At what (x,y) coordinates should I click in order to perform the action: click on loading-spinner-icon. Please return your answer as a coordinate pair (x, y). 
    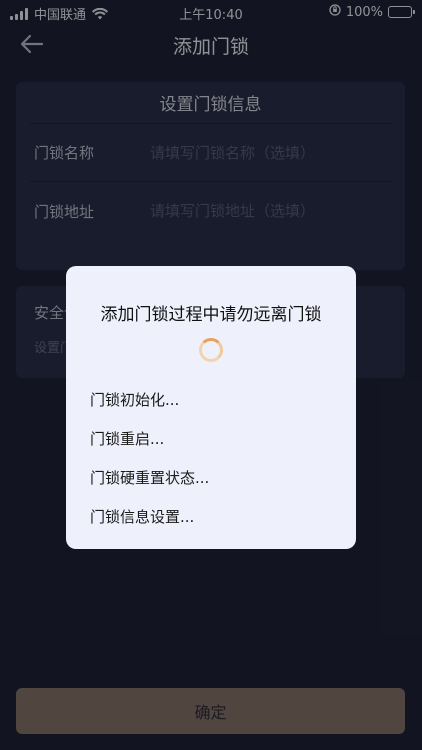
    Looking at the image, I should click on (211, 350).